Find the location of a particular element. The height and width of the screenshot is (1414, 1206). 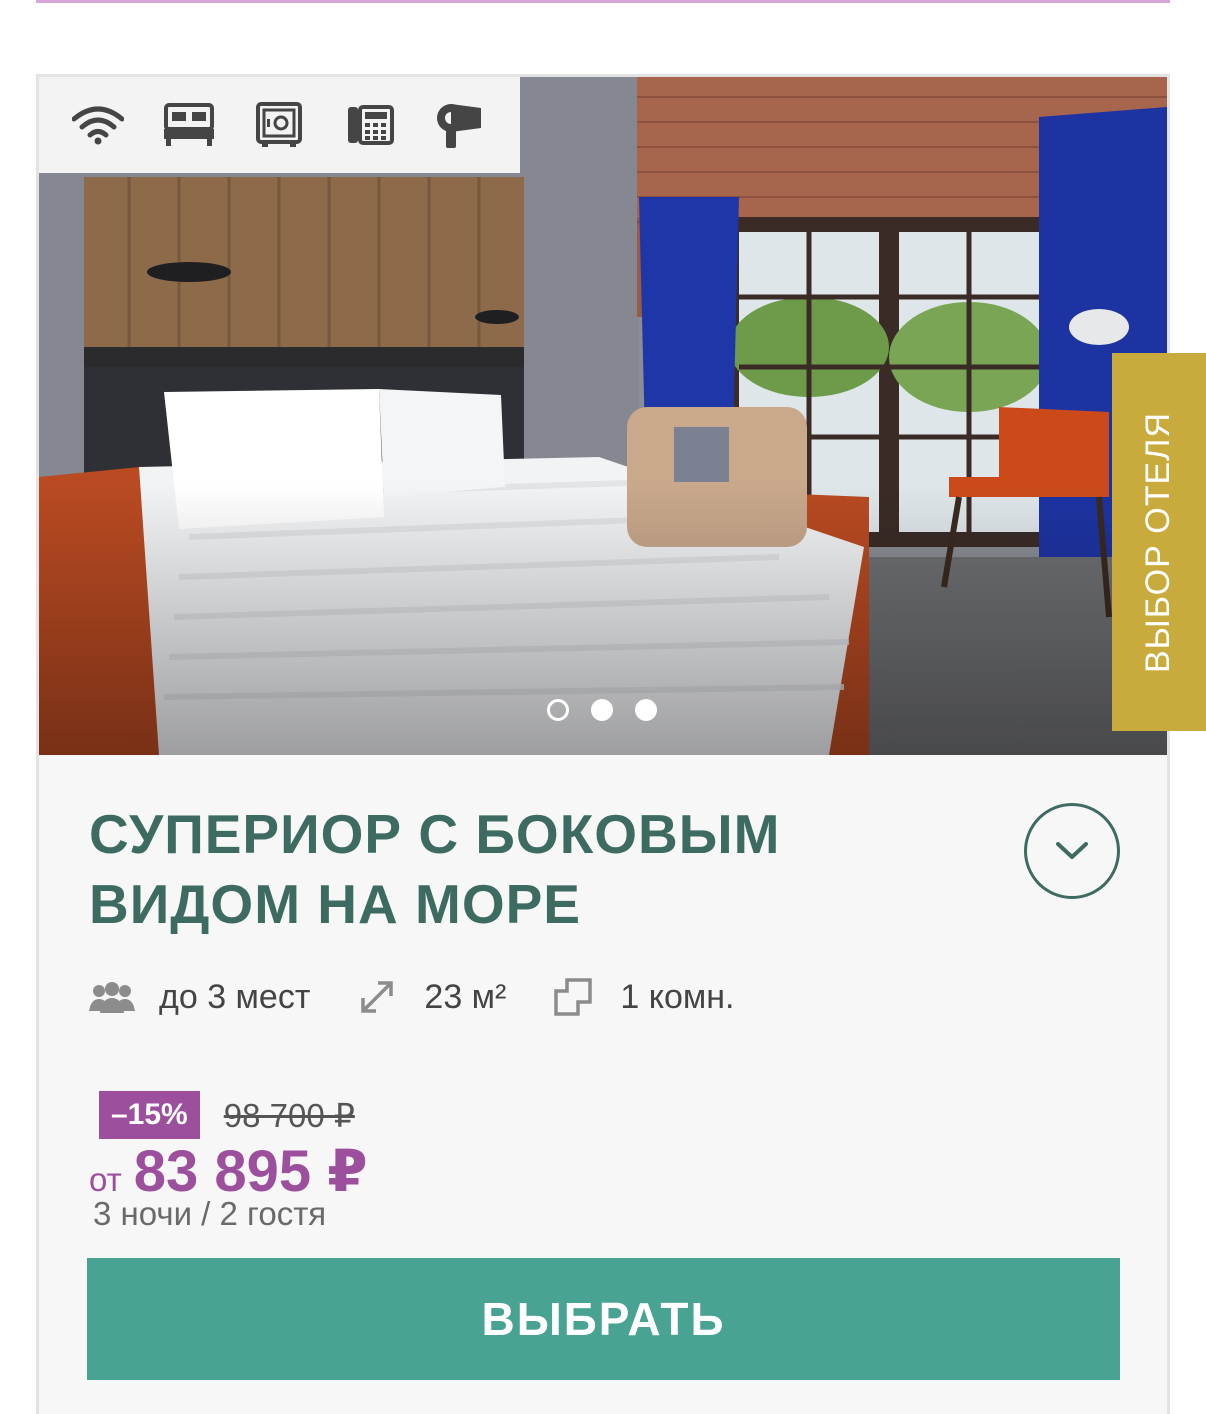

safe-icon is located at coordinates (279, 125).